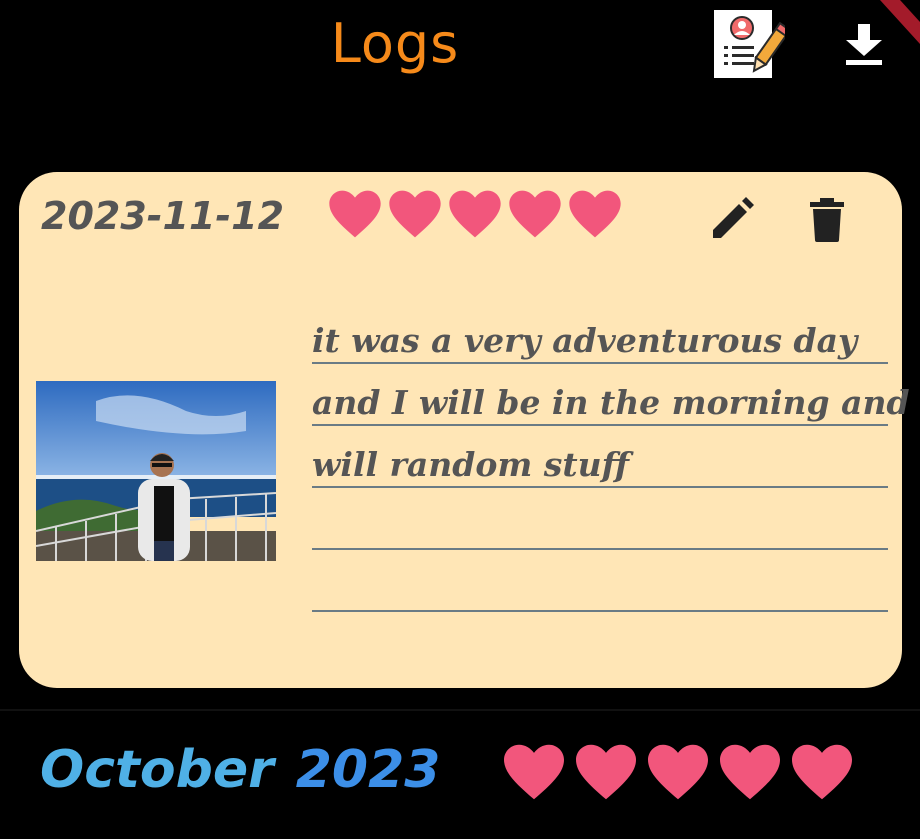 This screenshot has height=839, width=920. I want to click on trash-icon, so click(827, 220).